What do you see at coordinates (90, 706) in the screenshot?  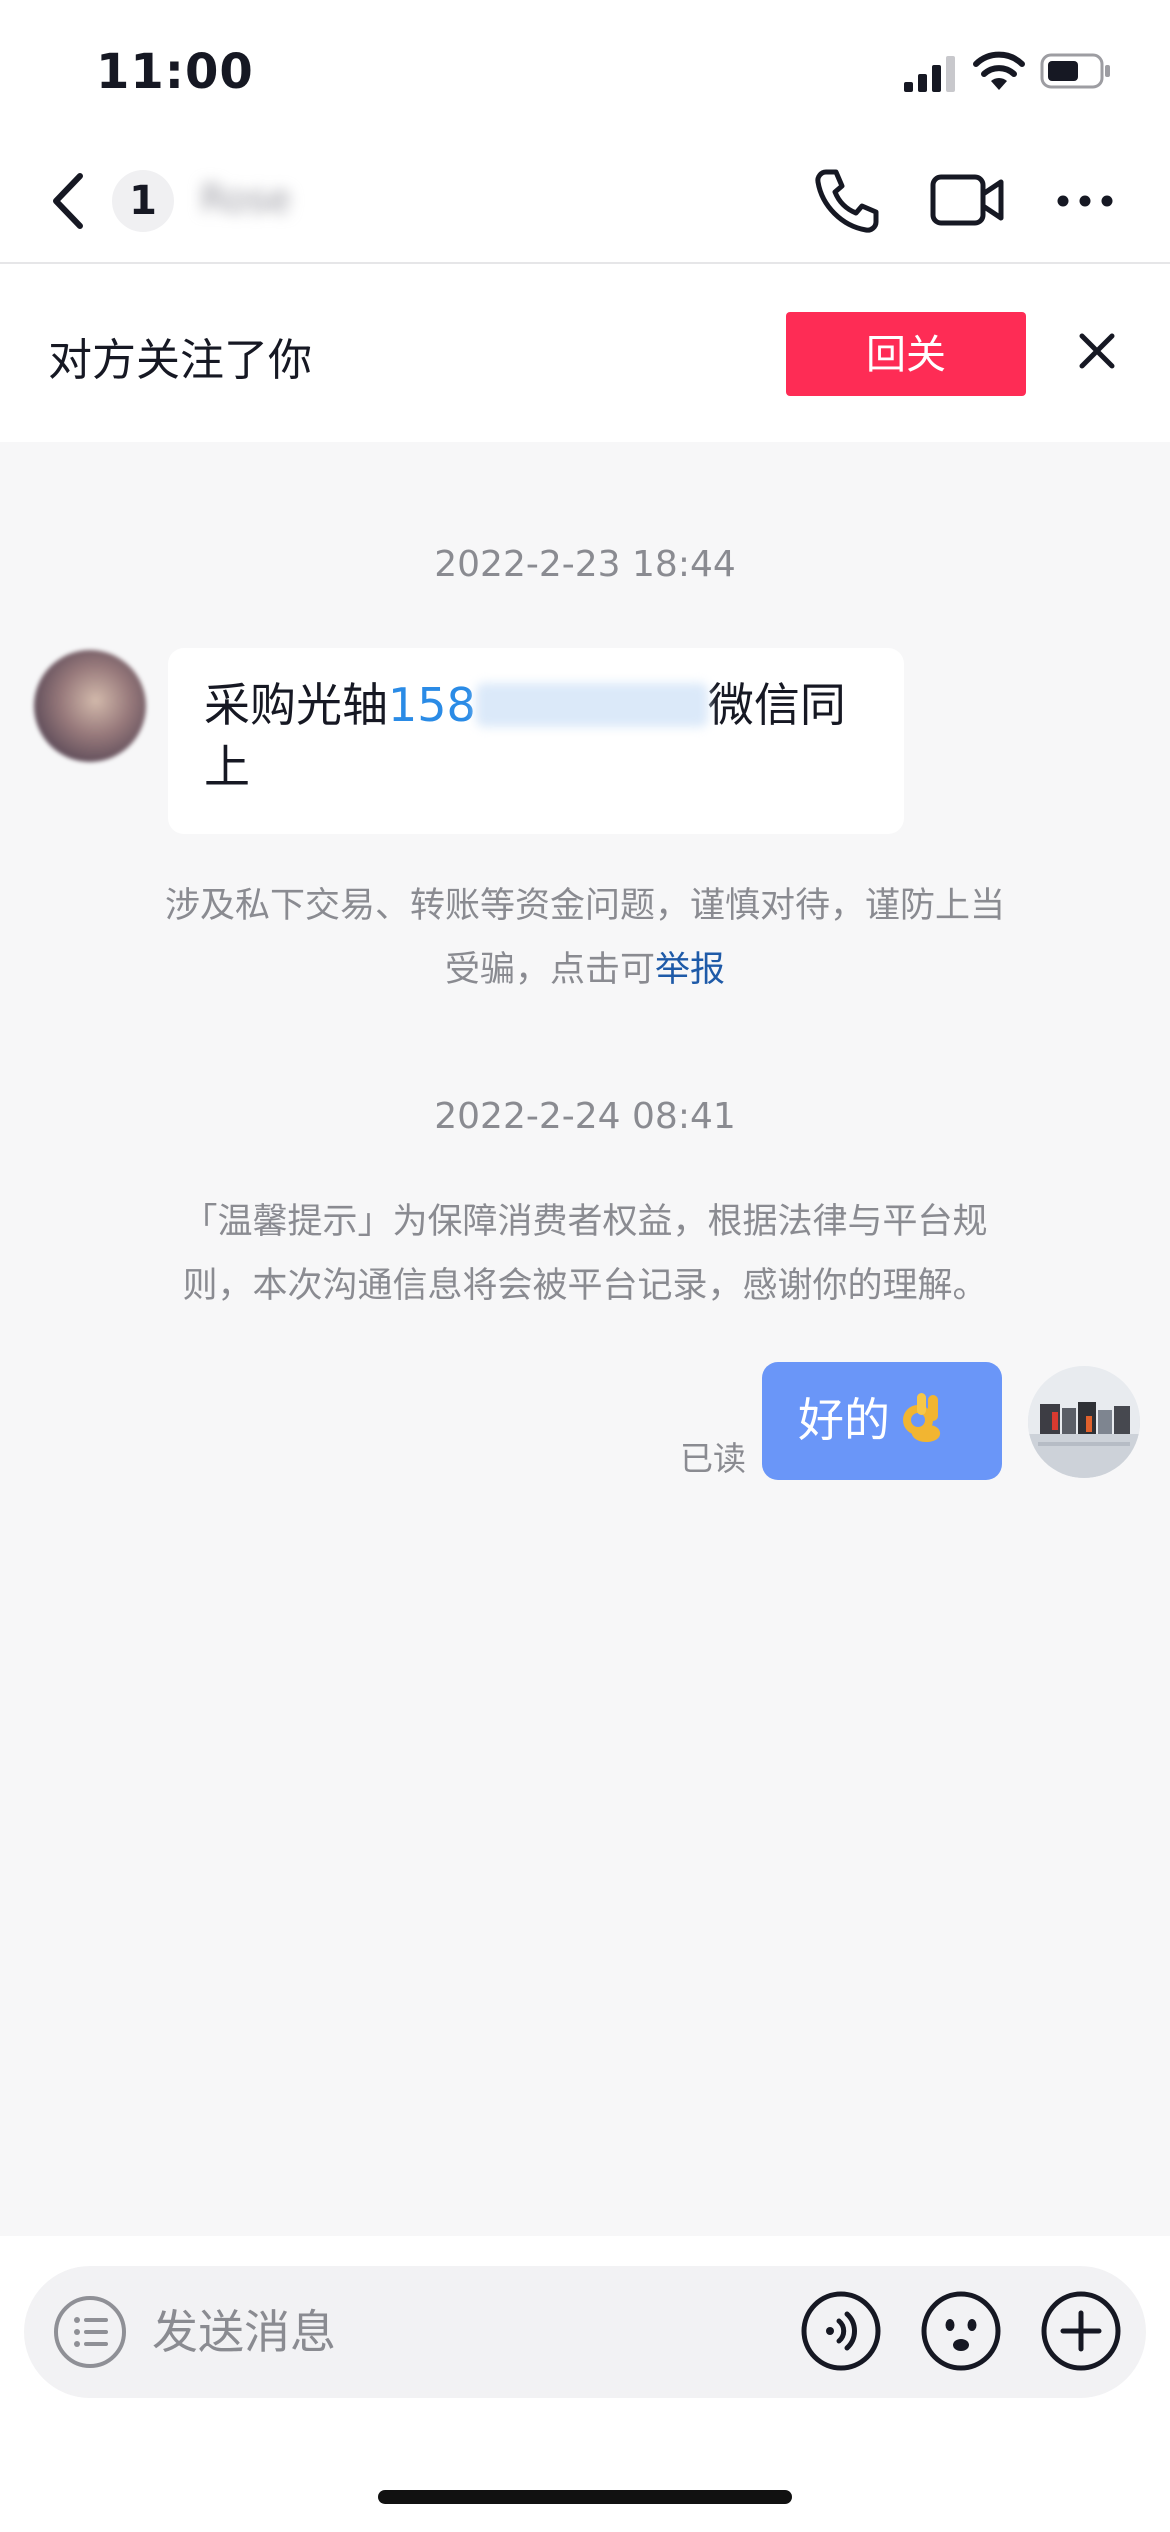 I see `contact-avatar` at bounding box center [90, 706].